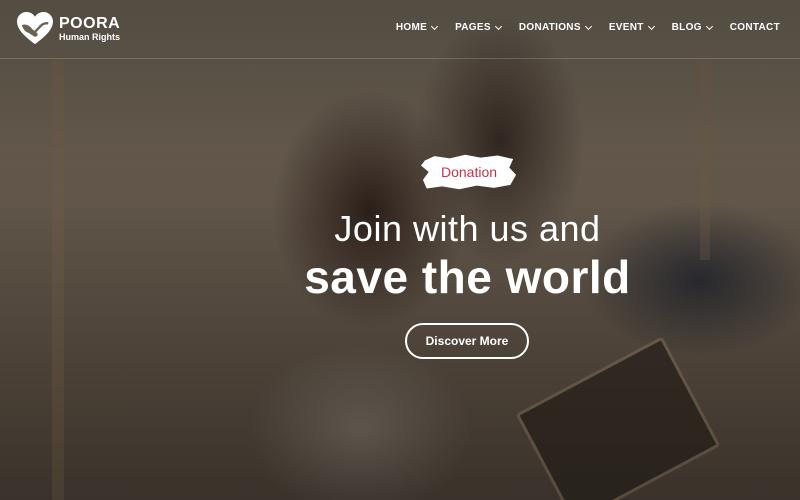 The image size is (800, 500). Describe the element at coordinates (35, 28) in the screenshot. I see `heart-hands-icon` at that location.